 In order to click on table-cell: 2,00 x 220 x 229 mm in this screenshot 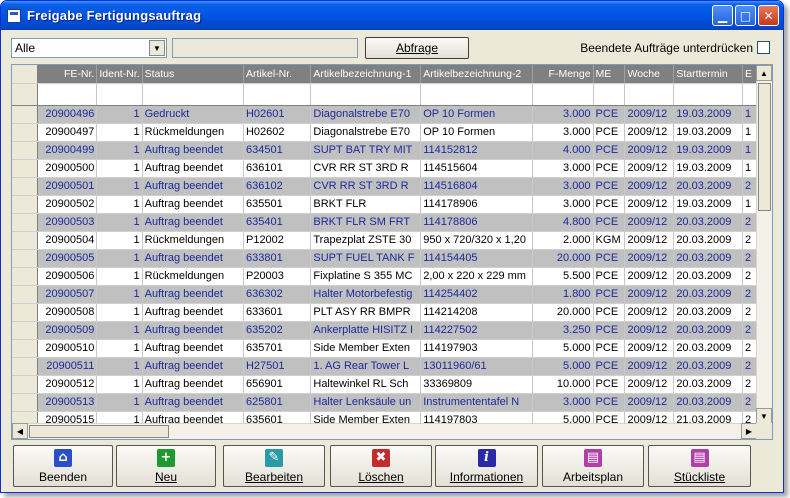, I will do `click(477, 276)`.